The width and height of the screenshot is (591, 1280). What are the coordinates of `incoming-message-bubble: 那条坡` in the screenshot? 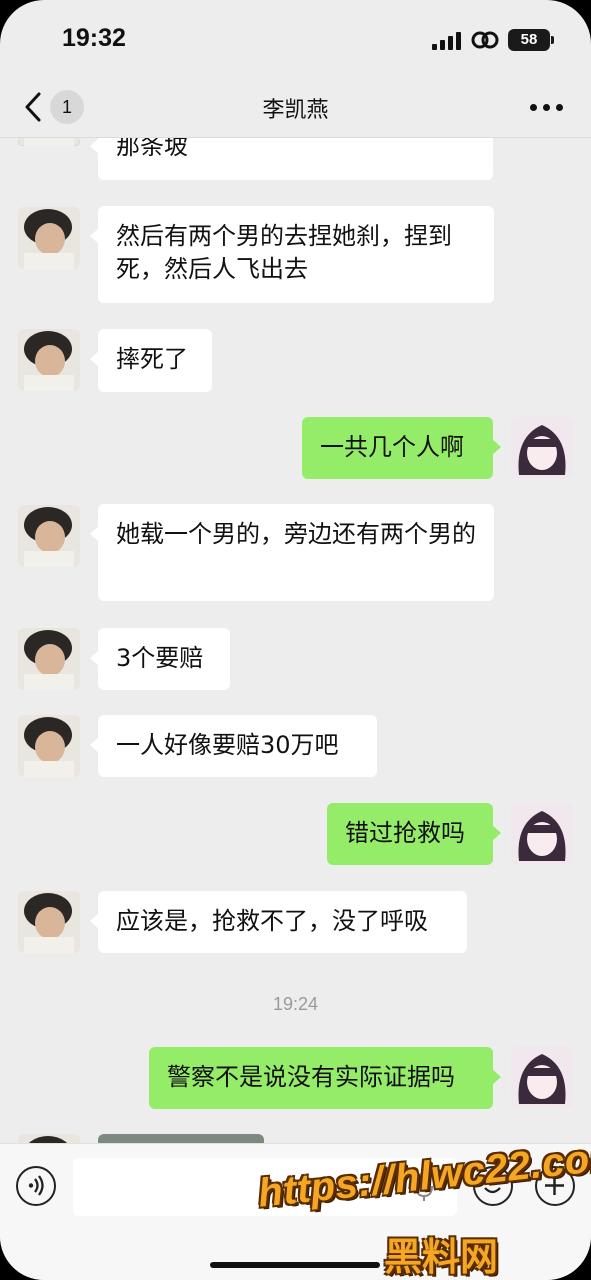 It's located at (291, 159).